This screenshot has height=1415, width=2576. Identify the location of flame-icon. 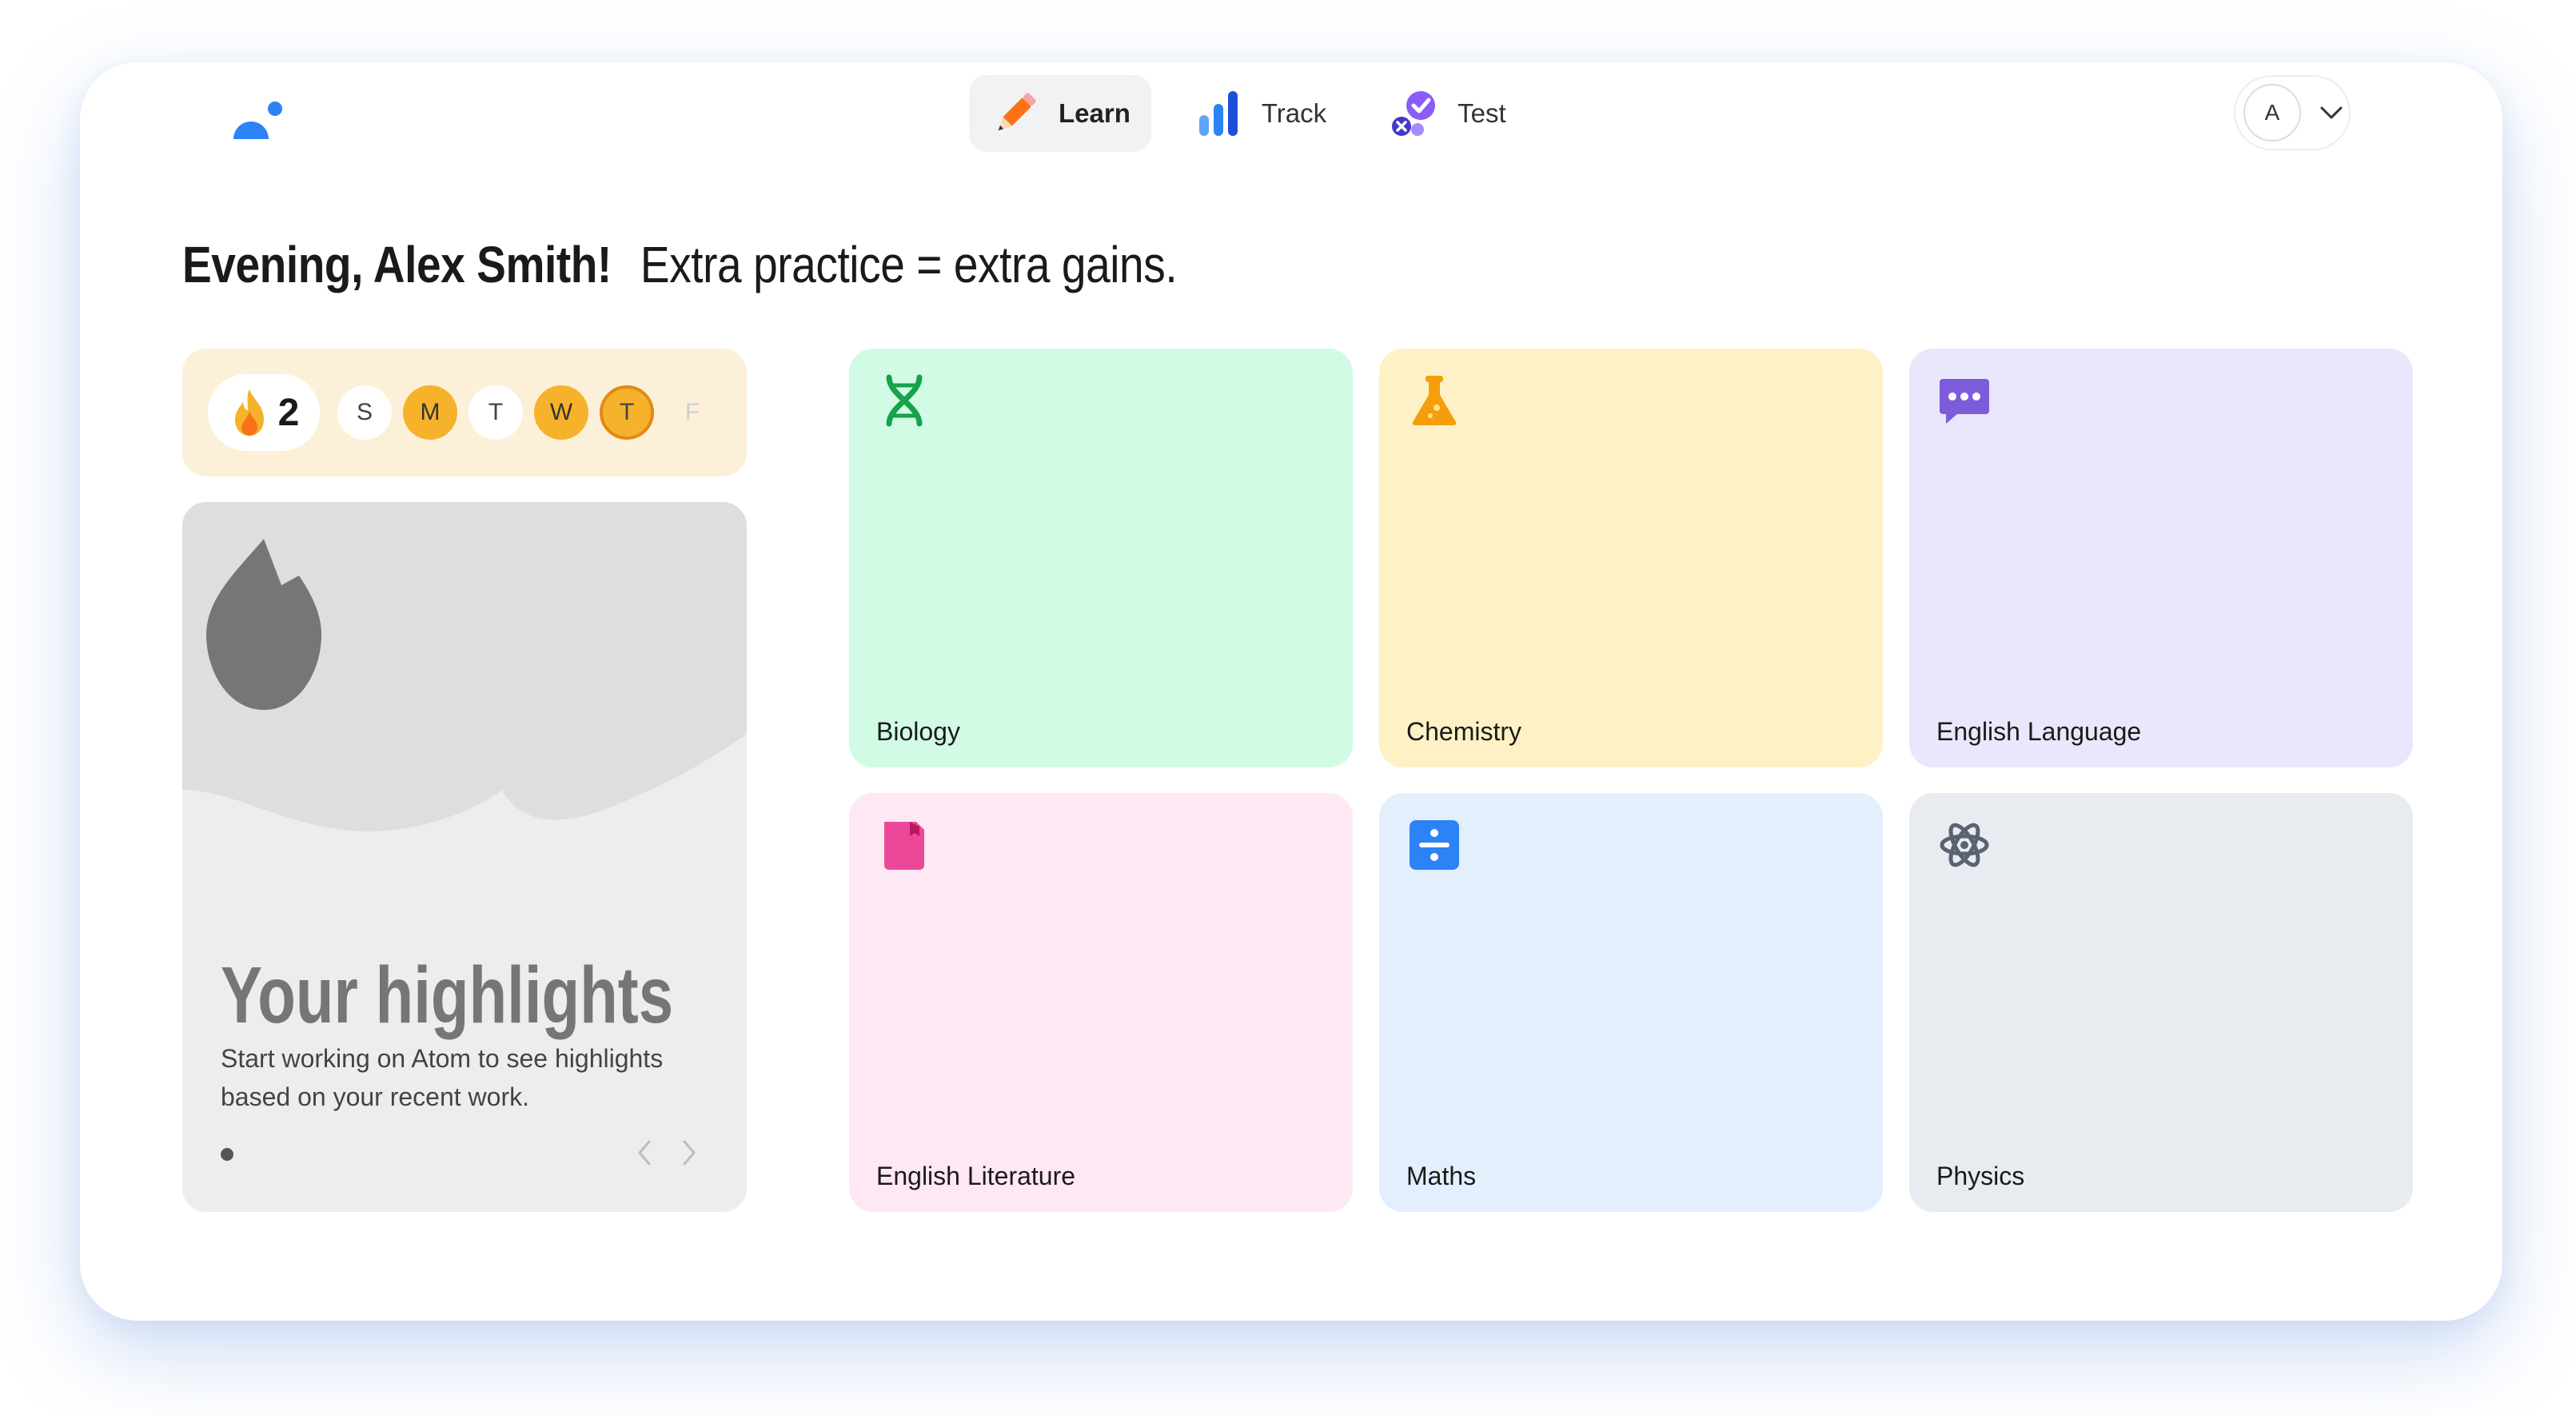
(249, 412).